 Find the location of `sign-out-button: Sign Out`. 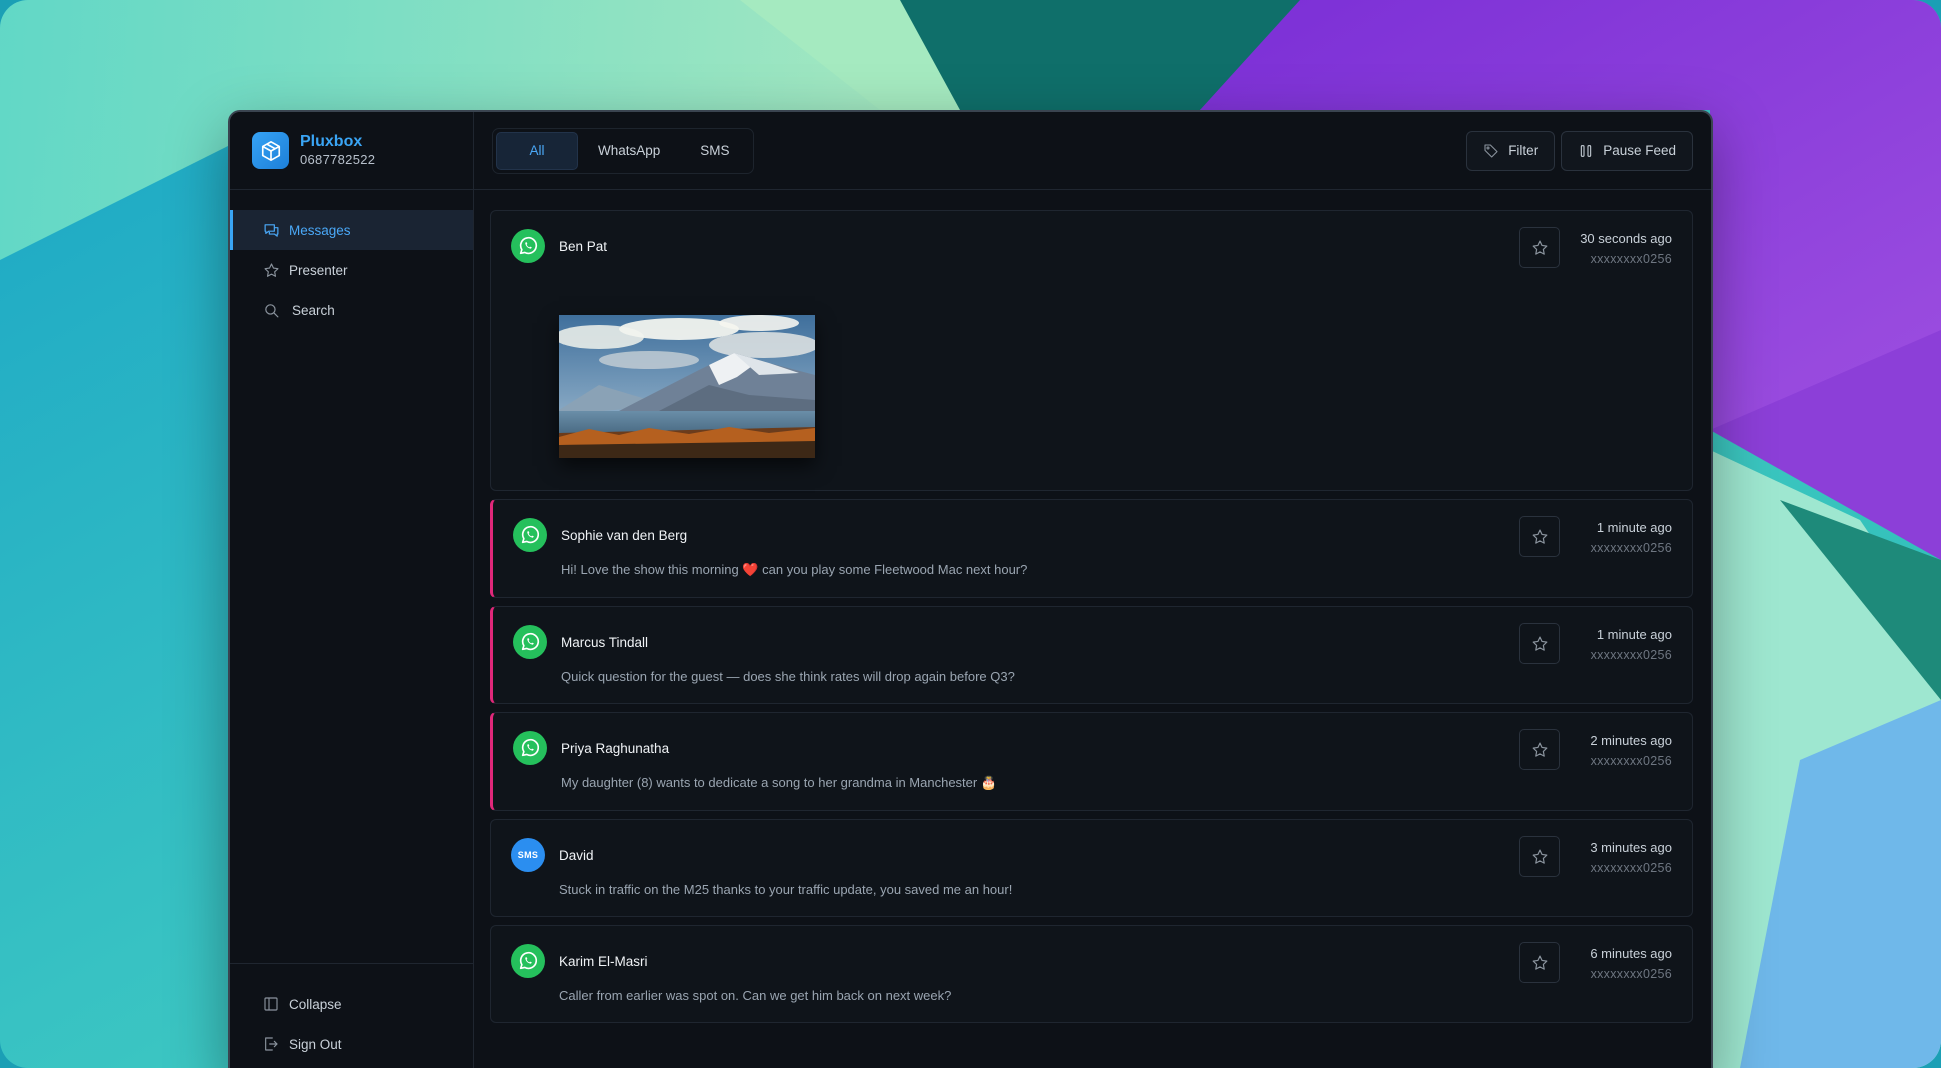

sign-out-button: Sign Out is located at coordinates (351, 1044).